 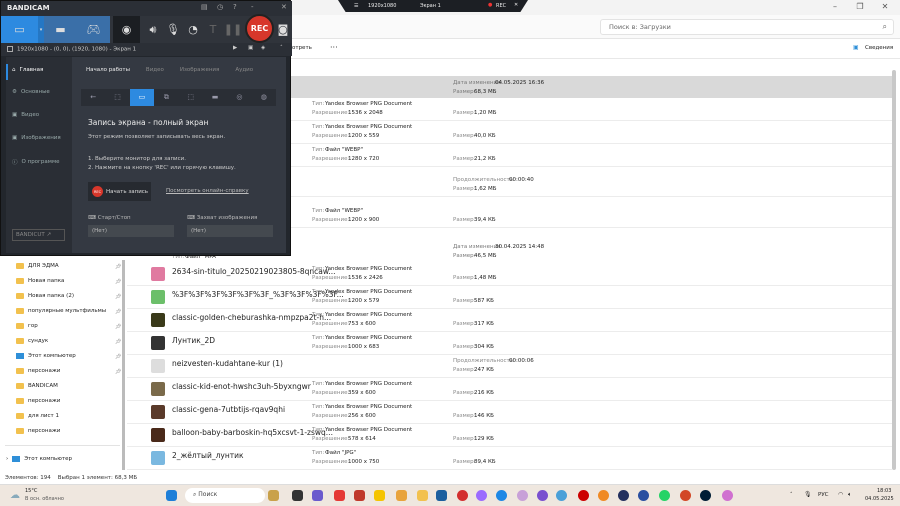 I want to click on text-icon: T, so click(x=213, y=29).